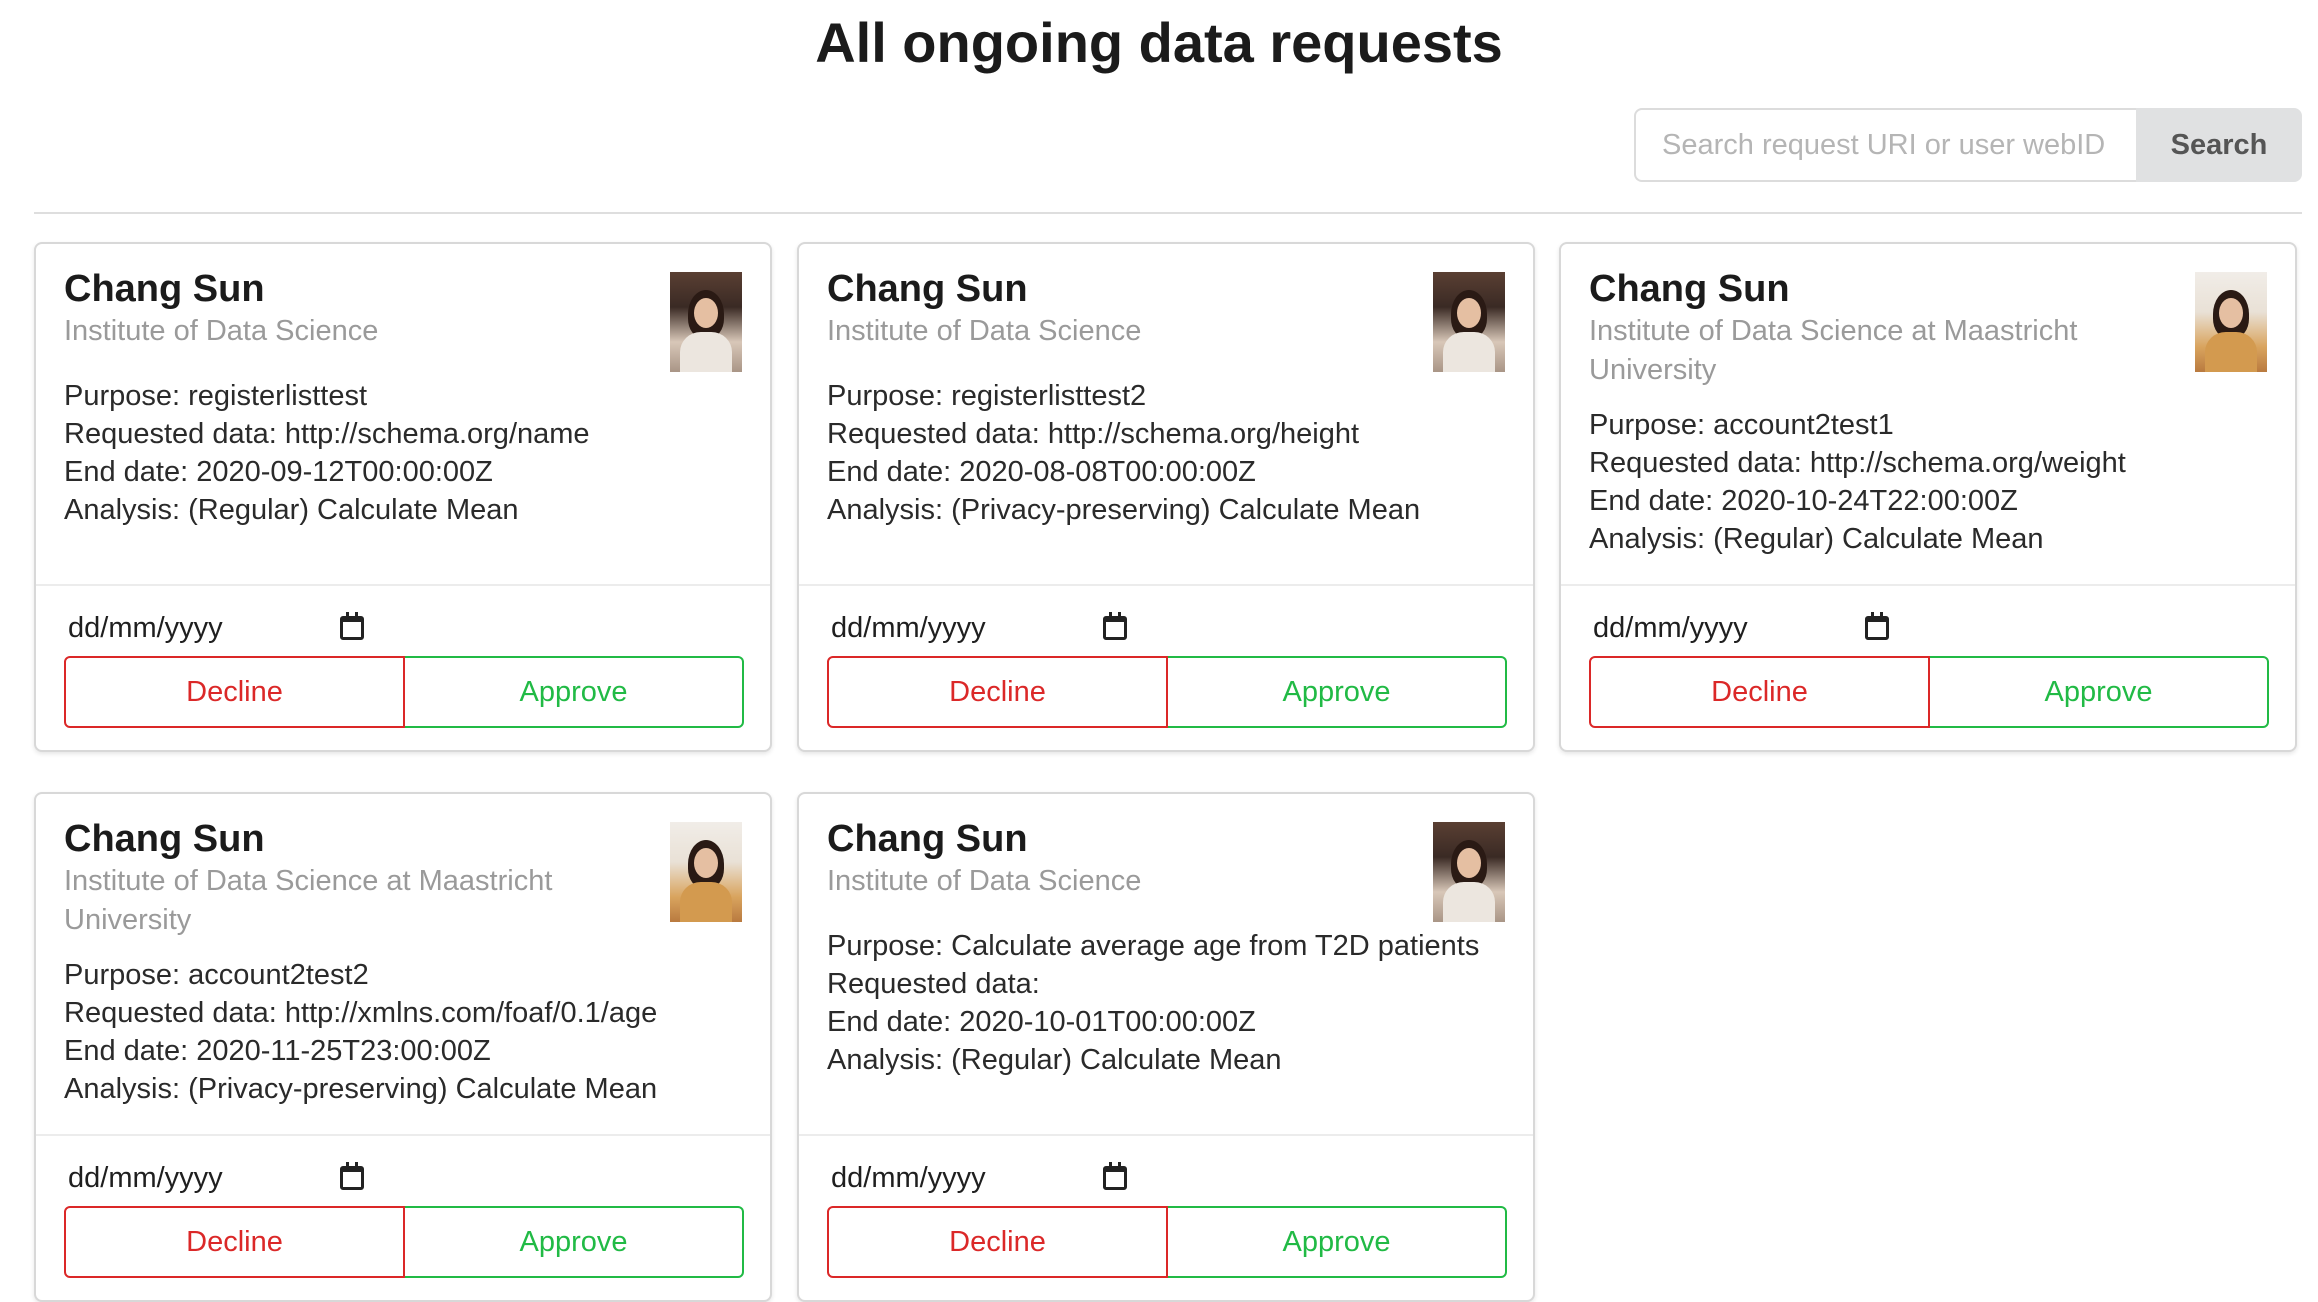  Describe the element at coordinates (987, 396) in the screenshot. I see `request-purpose: Purpose: registerlisttest2` at that location.